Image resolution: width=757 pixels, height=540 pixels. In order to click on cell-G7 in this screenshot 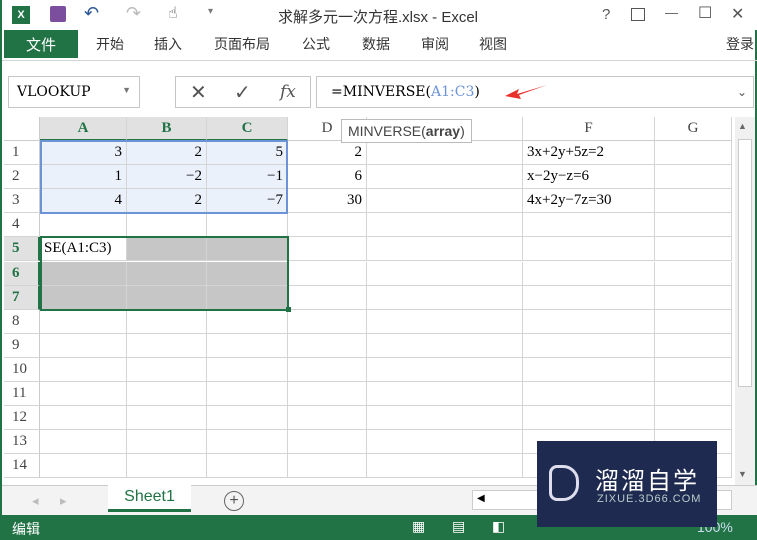, I will do `click(693, 297)`.